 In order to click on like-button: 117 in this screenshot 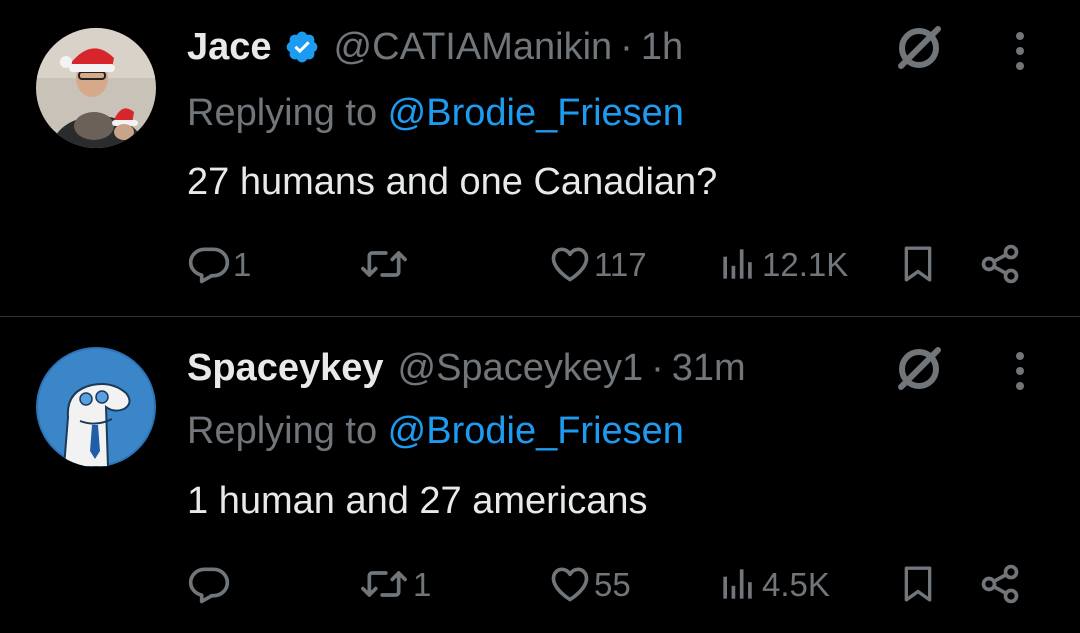, I will do `click(597, 264)`.